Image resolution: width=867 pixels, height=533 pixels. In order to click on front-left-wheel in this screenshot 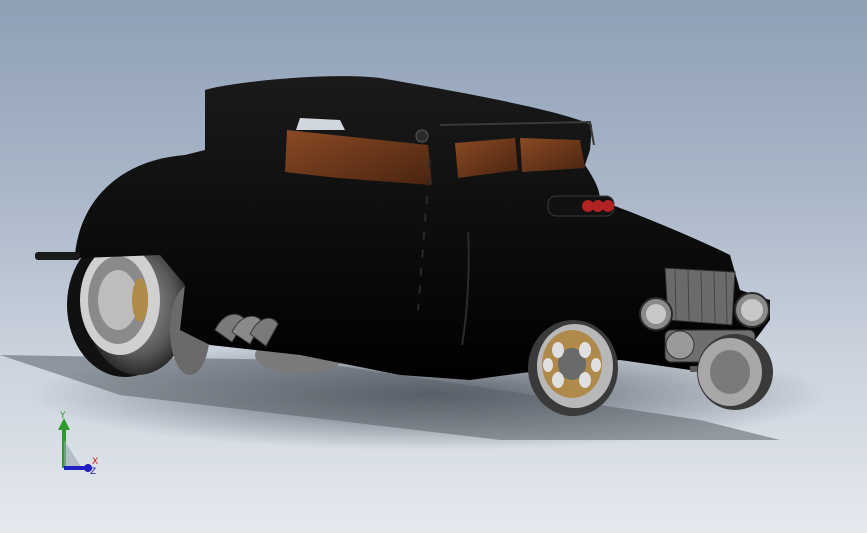, I will do `click(573, 368)`.